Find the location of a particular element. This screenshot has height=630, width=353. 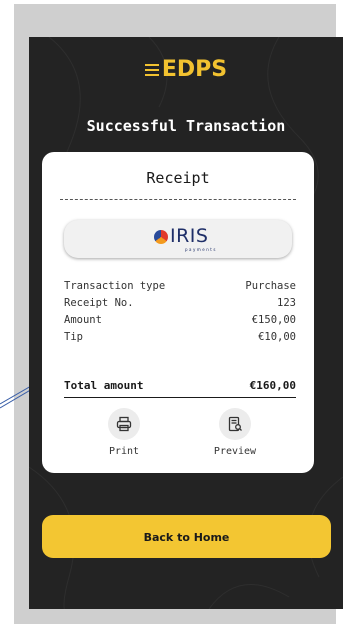

detail-row-transaction-type: Transaction type Purchase is located at coordinates (180, 286).